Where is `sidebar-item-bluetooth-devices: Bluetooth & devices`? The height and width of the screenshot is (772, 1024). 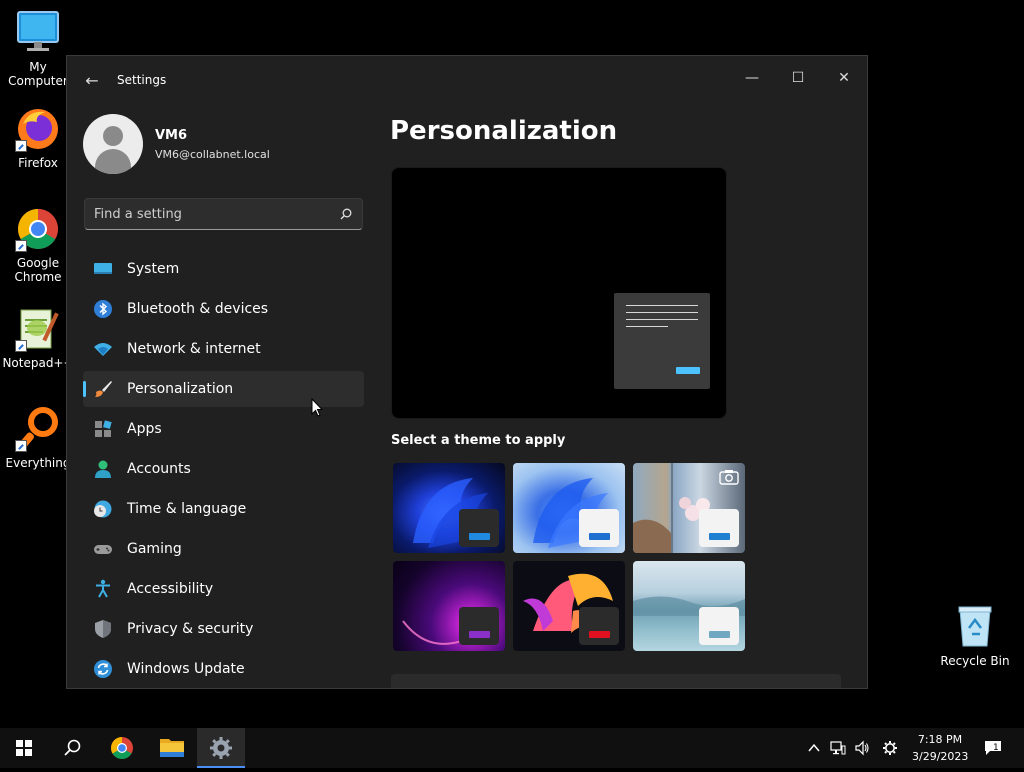 sidebar-item-bluetooth-devices: Bluetooth & devices is located at coordinates (223, 309).